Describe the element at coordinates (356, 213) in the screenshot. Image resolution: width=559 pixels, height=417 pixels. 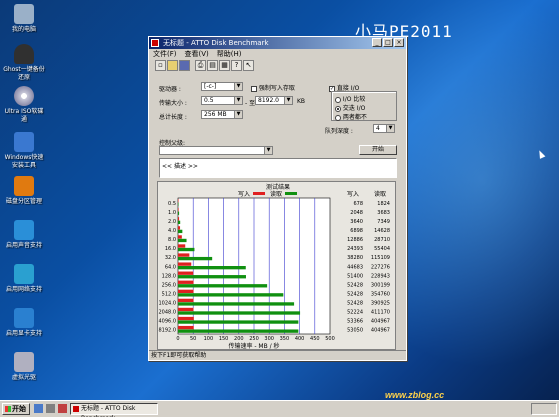
I see `write-value-label: 2048` at that location.